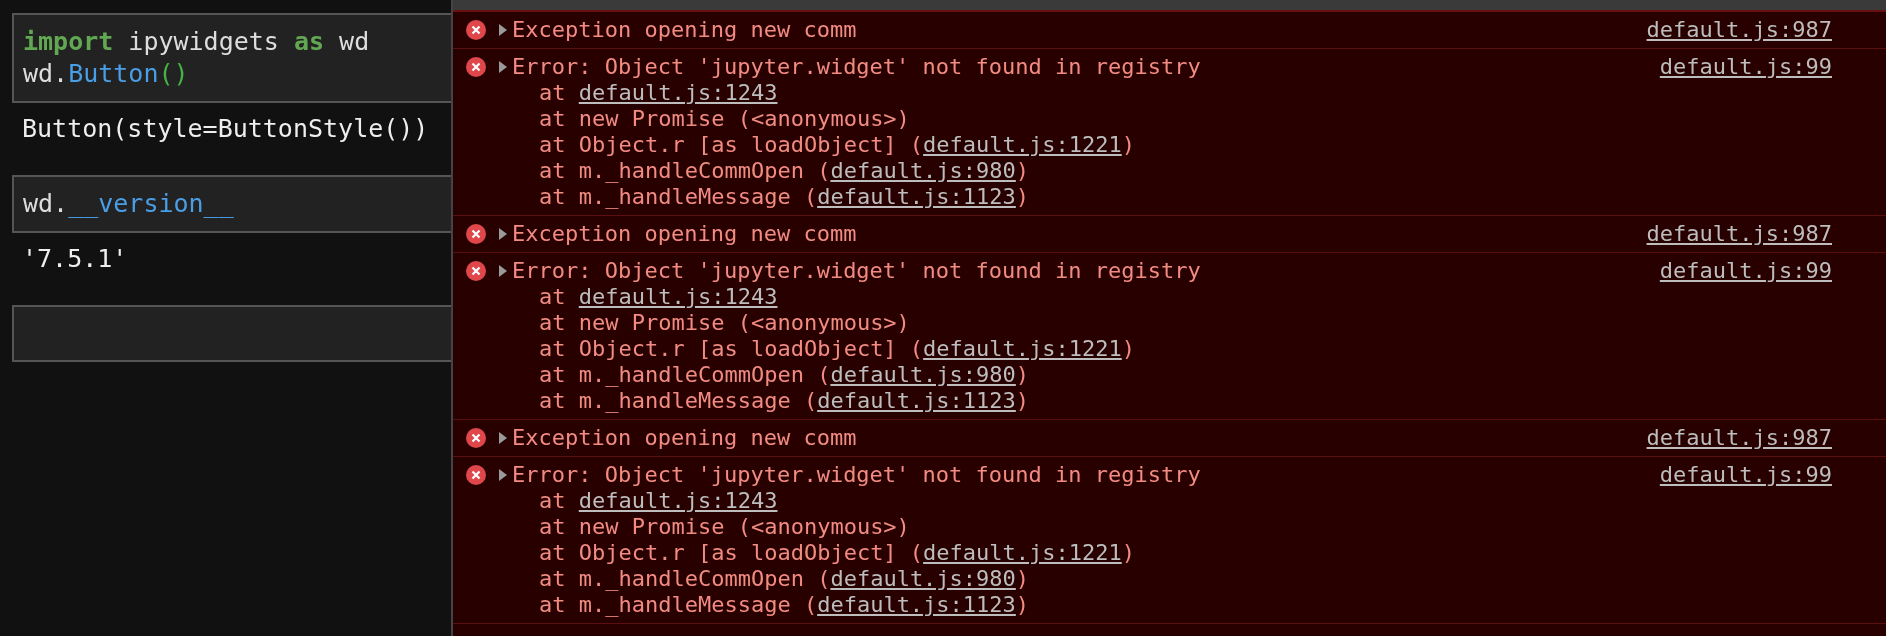  I want to click on code-cell, so click(231, 333).